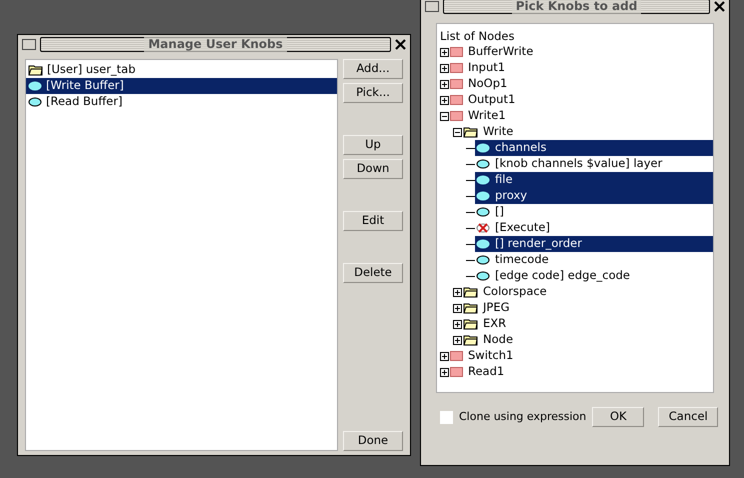 This screenshot has height=478, width=744. I want to click on dialog-button: Delete, so click(373, 273).